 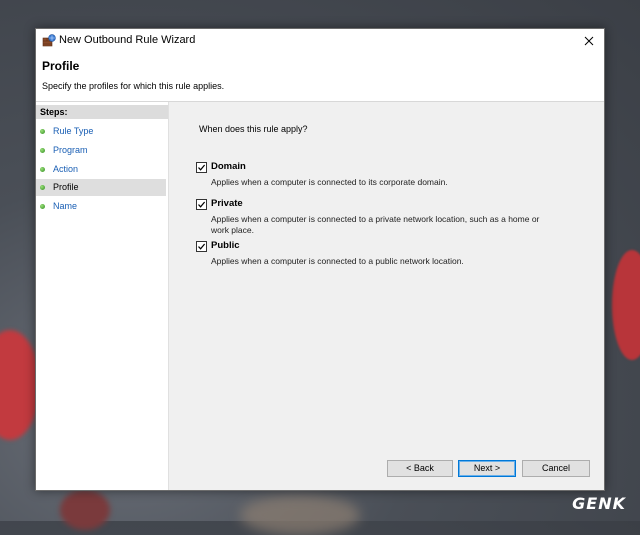 What do you see at coordinates (556, 468) in the screenshot?
I see `cancel-button: Cancel` at bounding box center [556, 468].